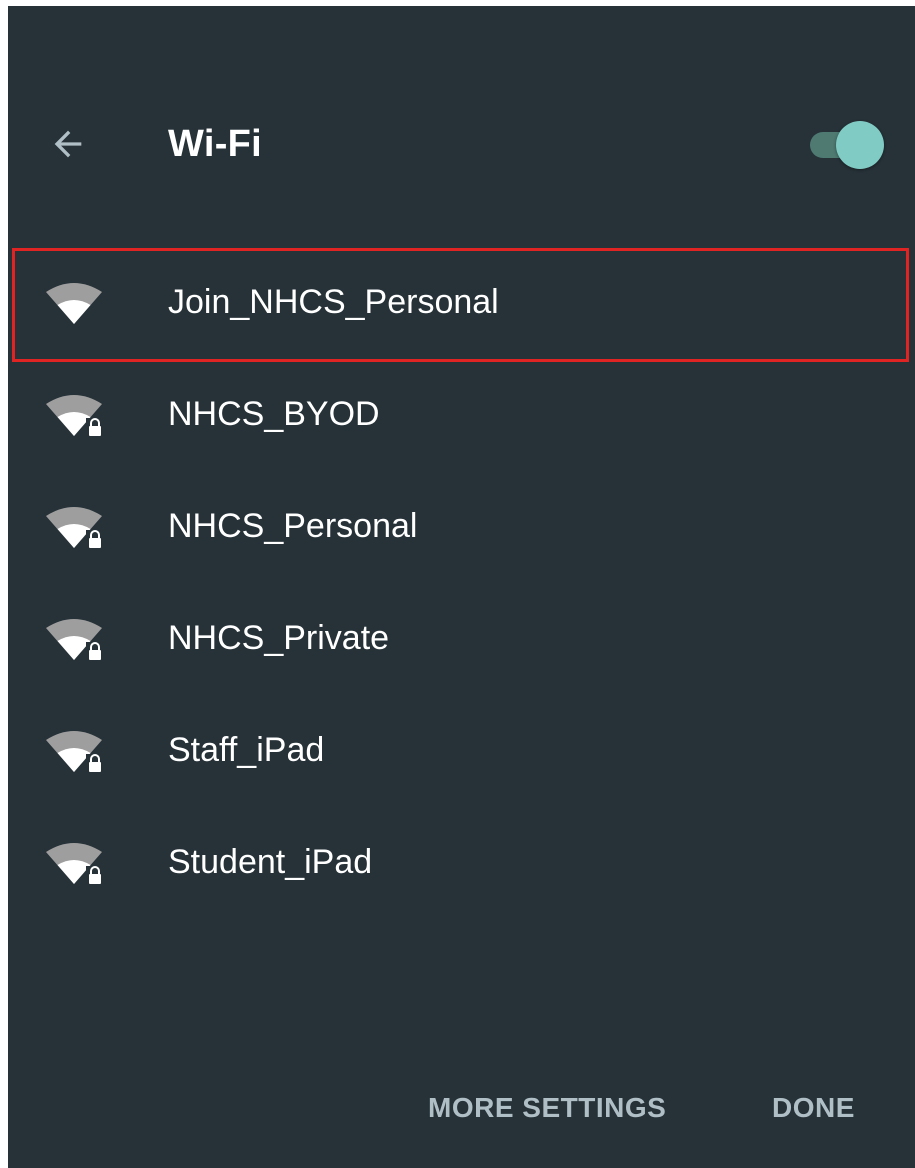 This screenshot has height=1168, width=915. Describe the element at coordinates (333, 302) in the screenshot. I see `network-ssid: Join_NHCS_Personal` at that location.